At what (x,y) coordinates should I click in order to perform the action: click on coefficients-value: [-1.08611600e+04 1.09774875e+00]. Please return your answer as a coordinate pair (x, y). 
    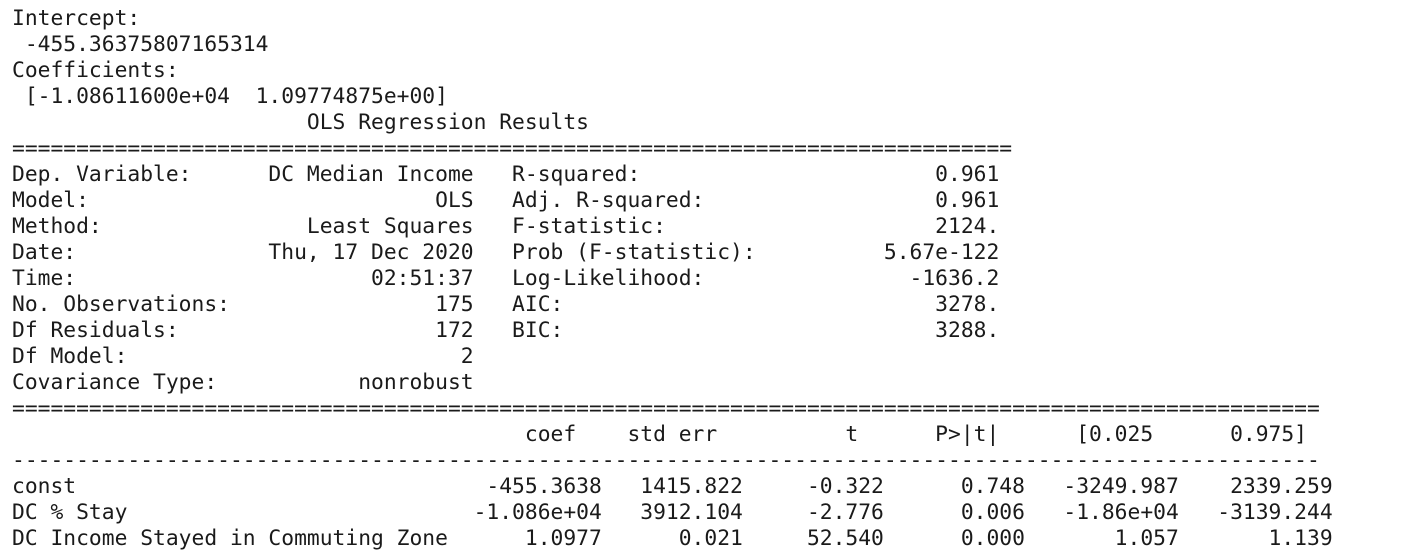
    Looking at the image, I should click on (230, 96).